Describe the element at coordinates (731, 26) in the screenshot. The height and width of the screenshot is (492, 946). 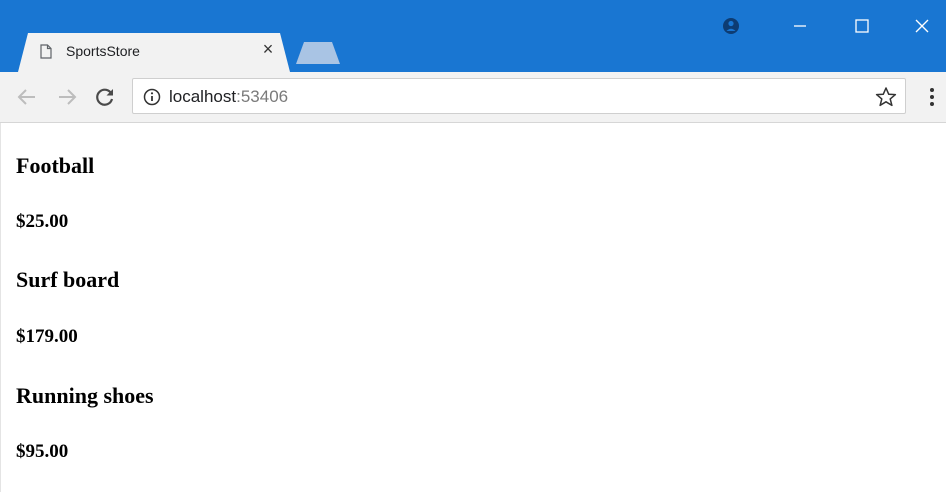
I see `account-icon` at that location.